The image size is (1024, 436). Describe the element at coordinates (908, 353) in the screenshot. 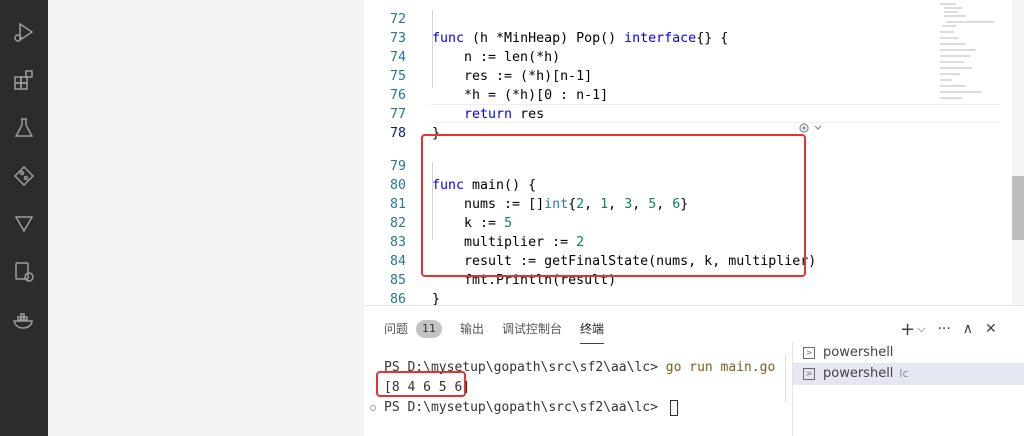

I see `terminal-list-item: > powershell` at that location.